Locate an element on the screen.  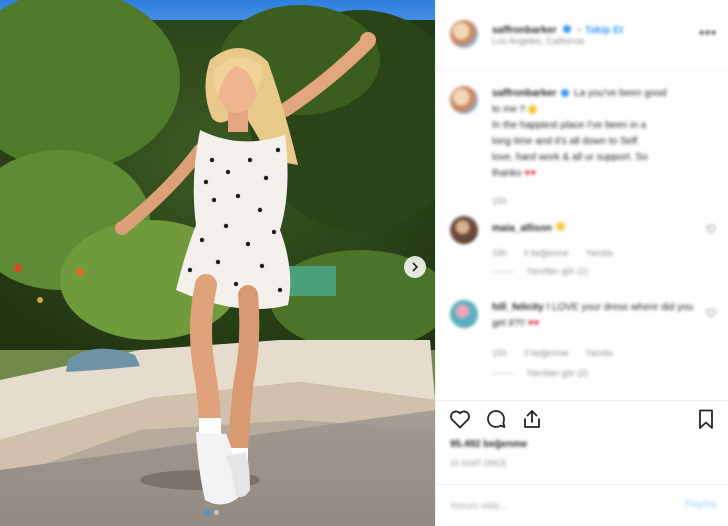
view-replies-button: Yanıtları gör (1) is located at coordinates (557, 271).